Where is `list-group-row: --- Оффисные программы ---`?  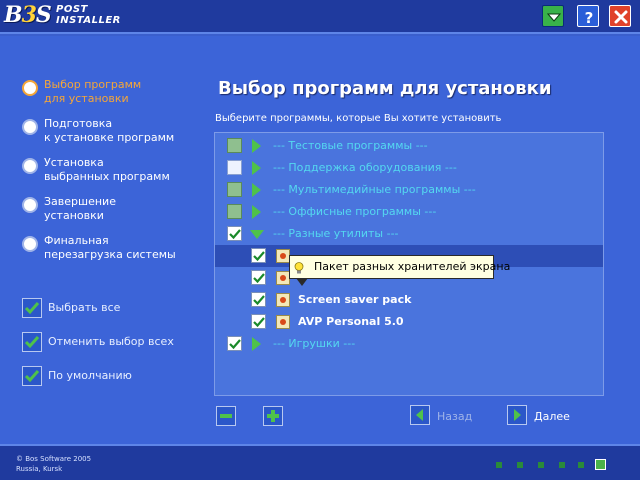
list-group-row: --- Оффисные программы --- is located at coordinates (409, 212).